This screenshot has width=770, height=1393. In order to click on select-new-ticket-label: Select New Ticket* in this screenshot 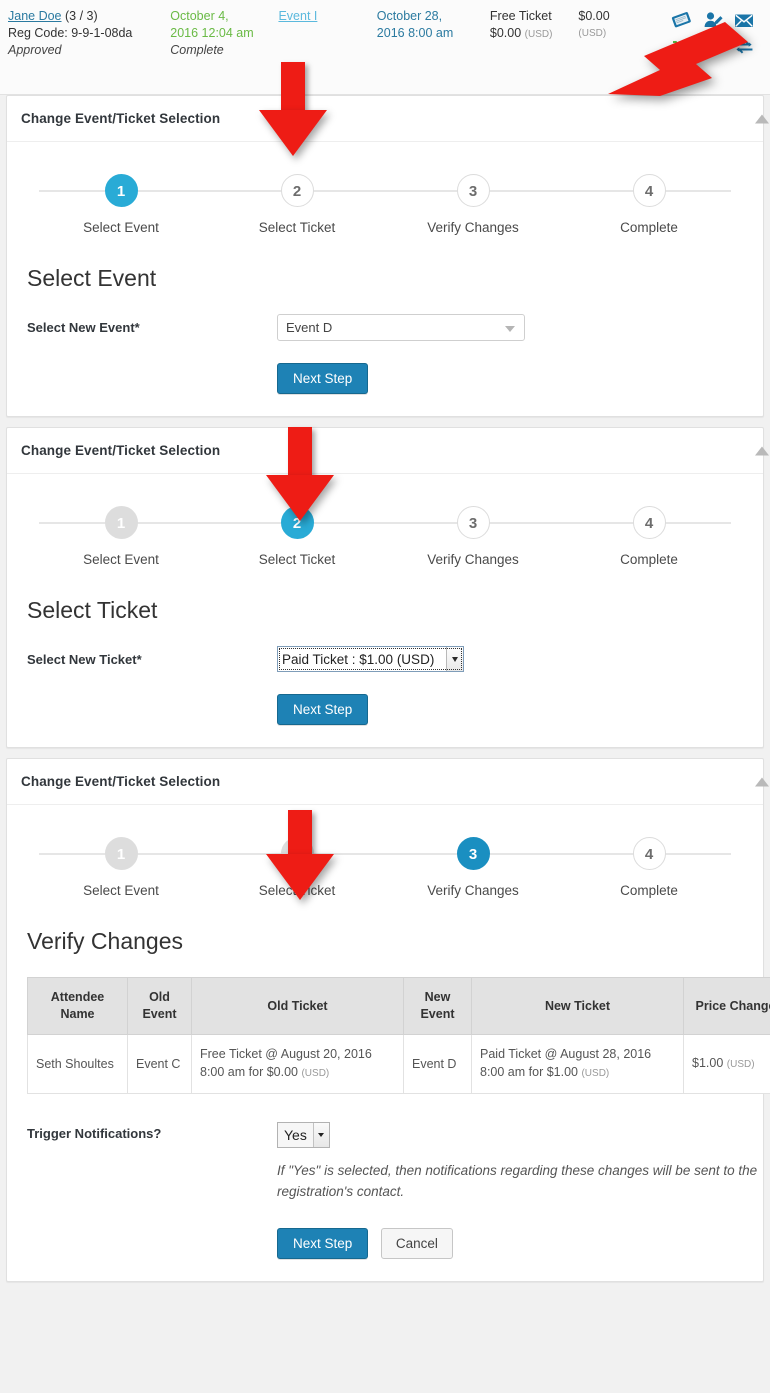, I will do `click(84, 659)`.